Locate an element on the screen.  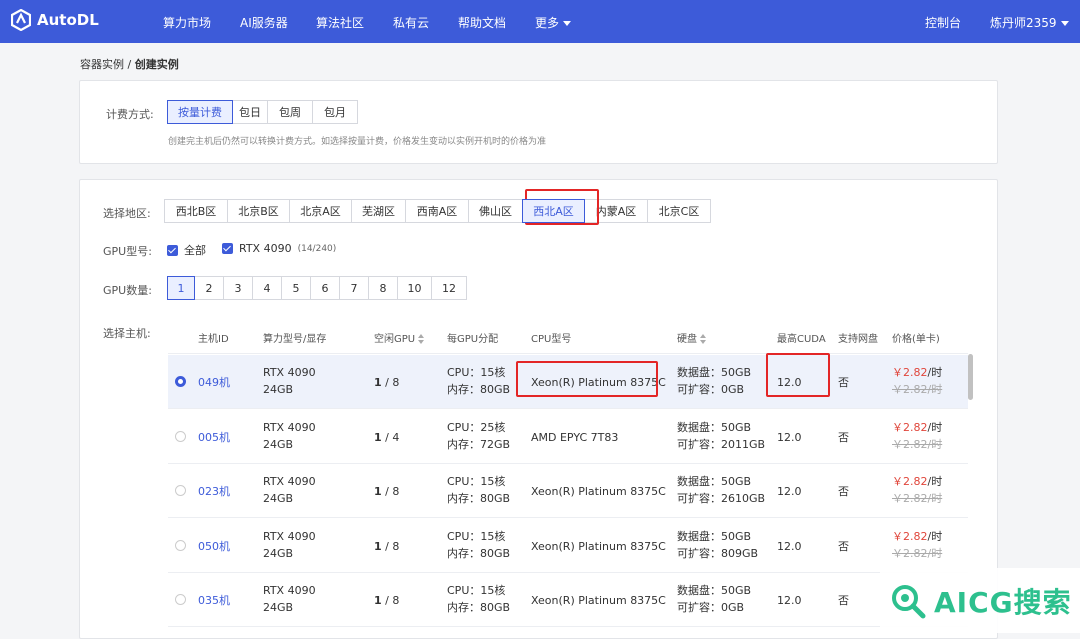
host-id: 050机 is located at coordinates (214, 546).